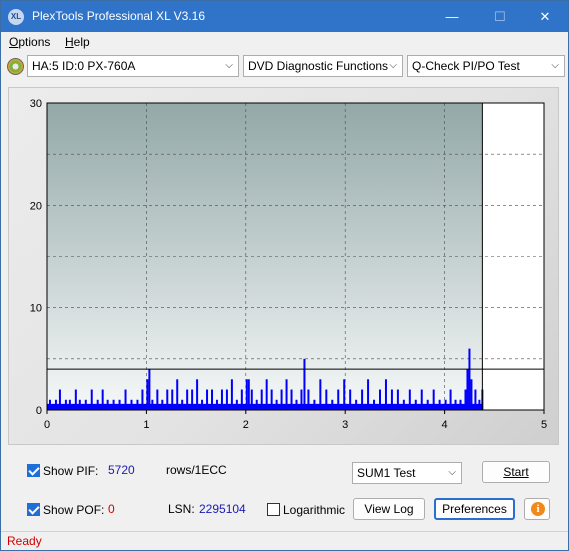 This screenshot has width=569, height=551. Describe the element at coordinates (34, 42) in the screenshot. I see `menu-options-label: ptions` at that location.